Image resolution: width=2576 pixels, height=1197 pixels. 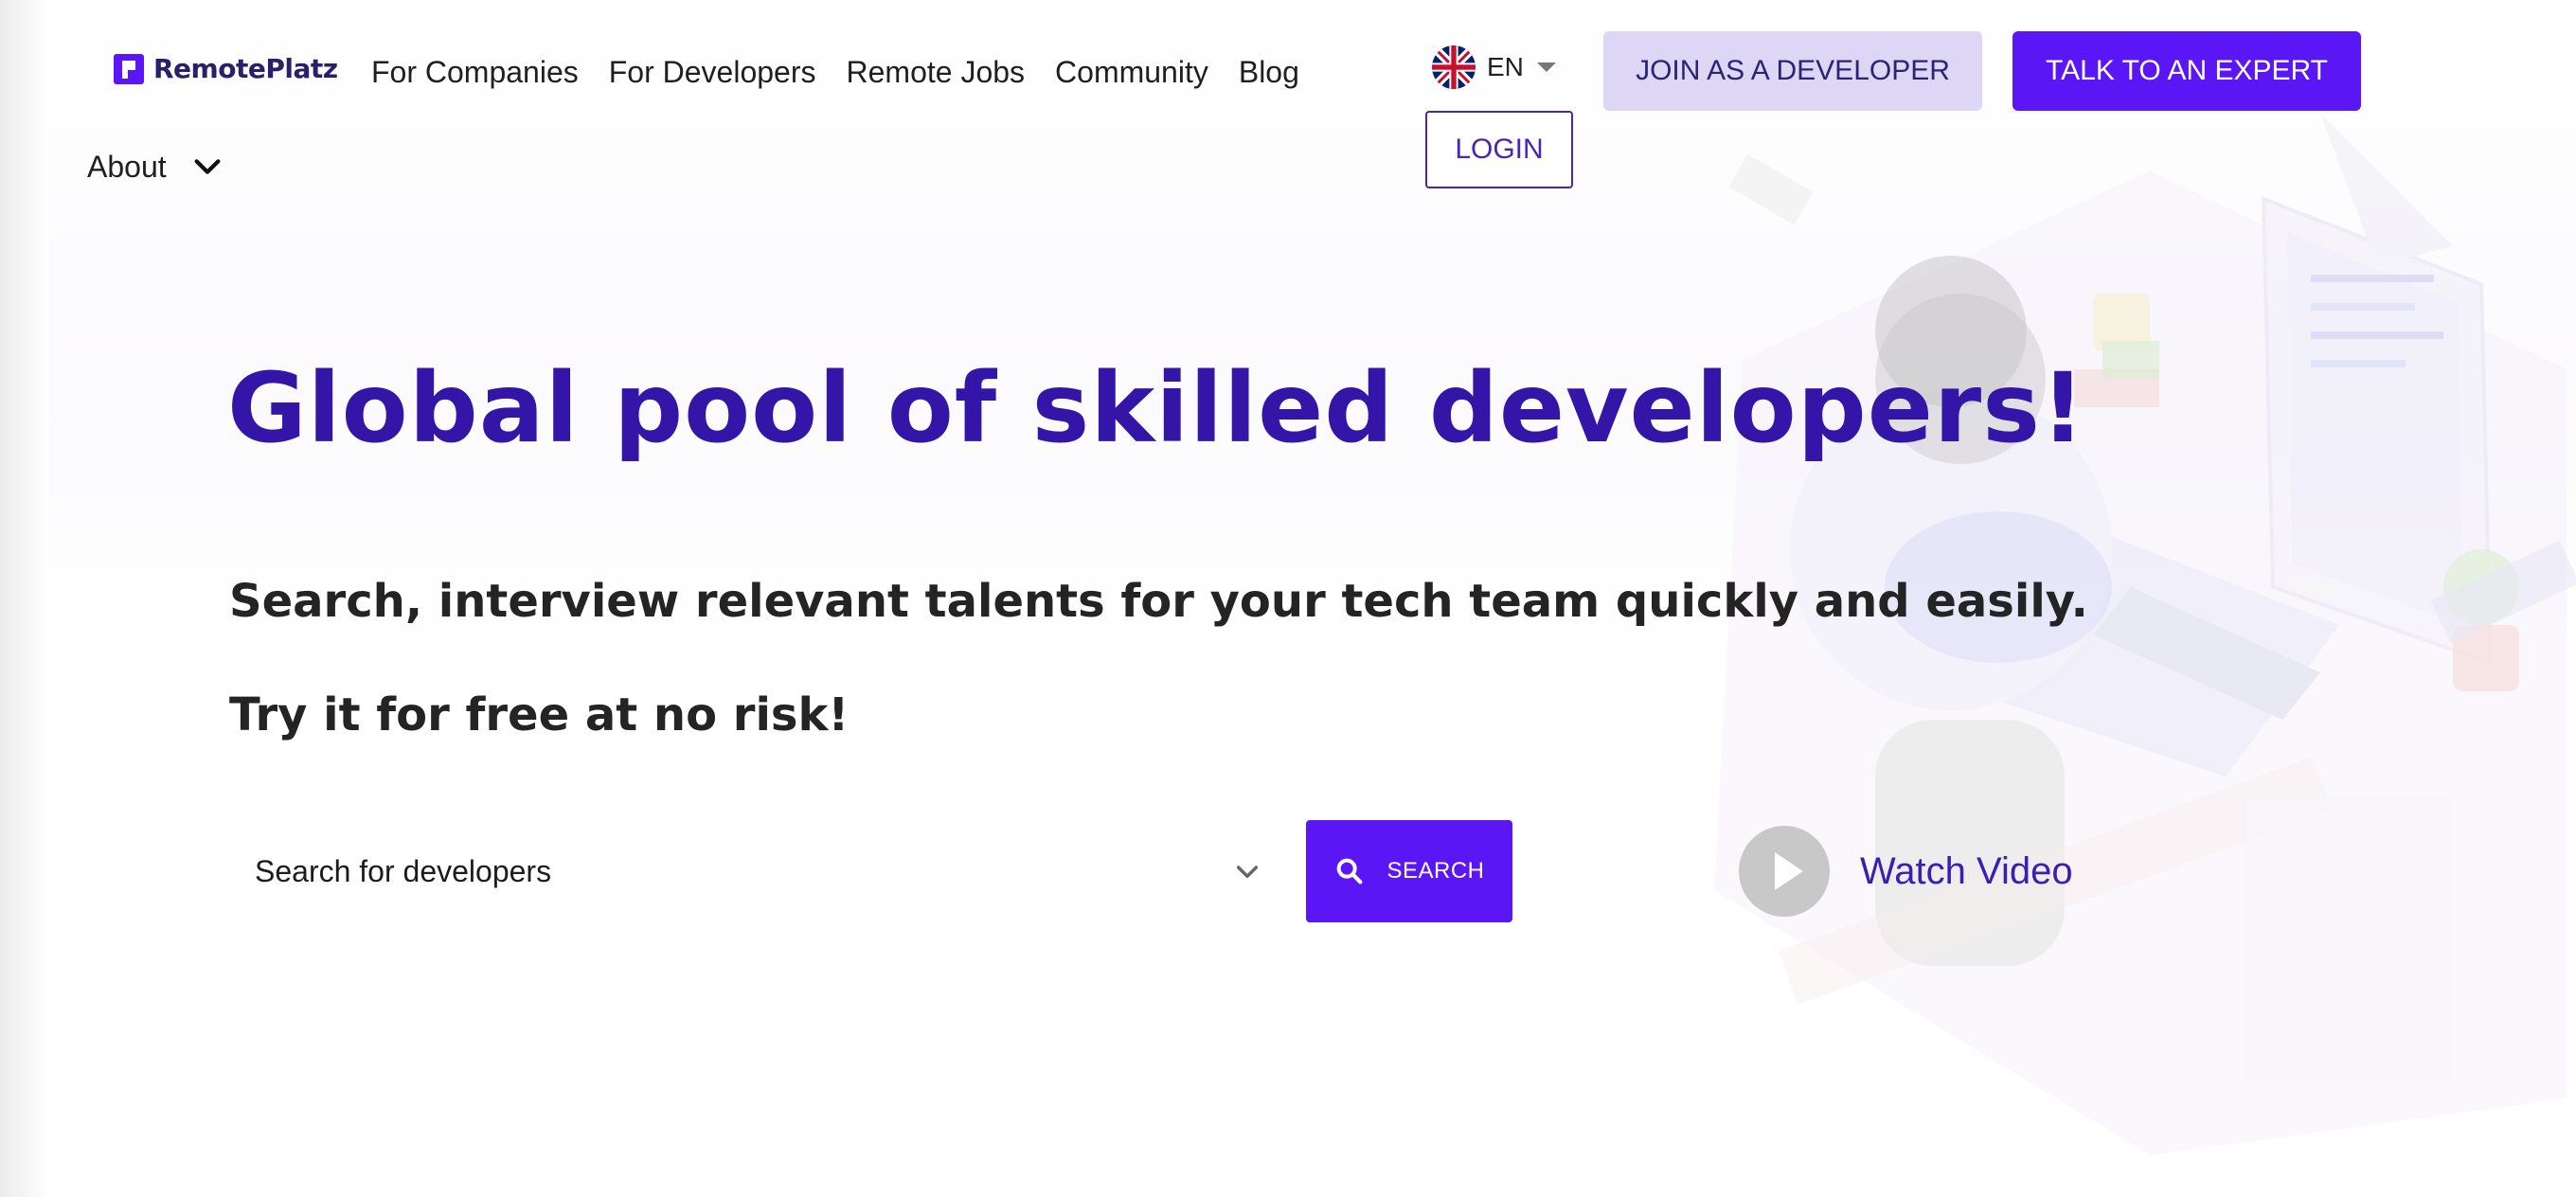 What do you see at coordinates (1784, 871) in the screenshot?
I see `play-icon` at bounding box center [1784, 871].